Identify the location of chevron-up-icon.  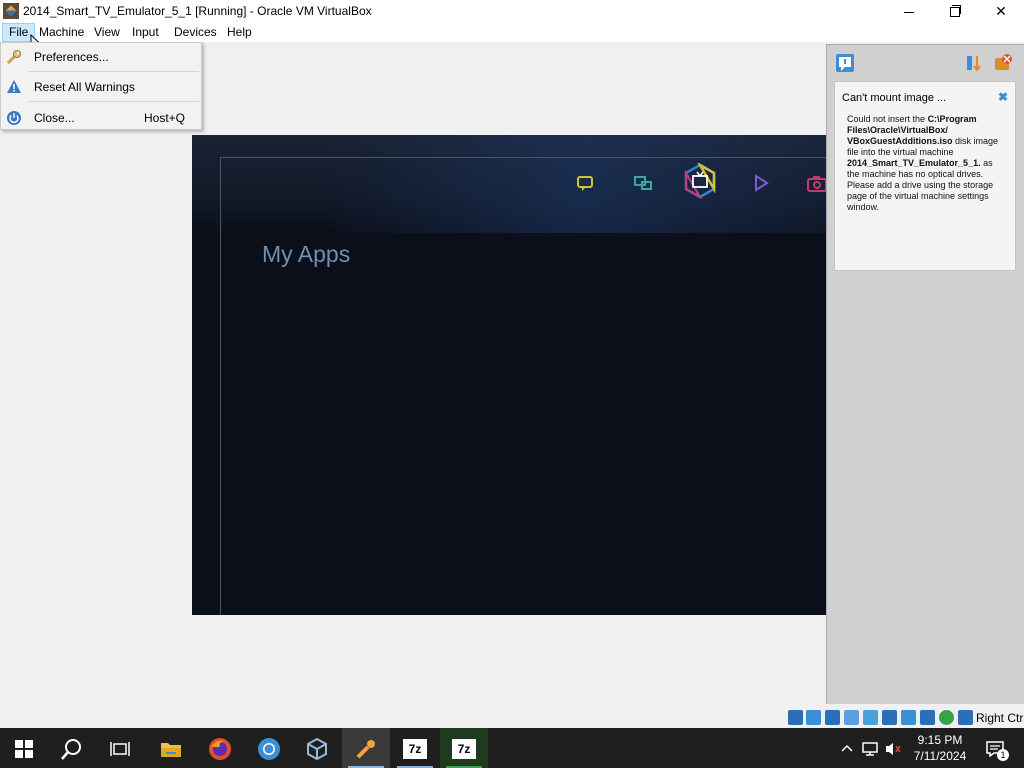
(847, 748).